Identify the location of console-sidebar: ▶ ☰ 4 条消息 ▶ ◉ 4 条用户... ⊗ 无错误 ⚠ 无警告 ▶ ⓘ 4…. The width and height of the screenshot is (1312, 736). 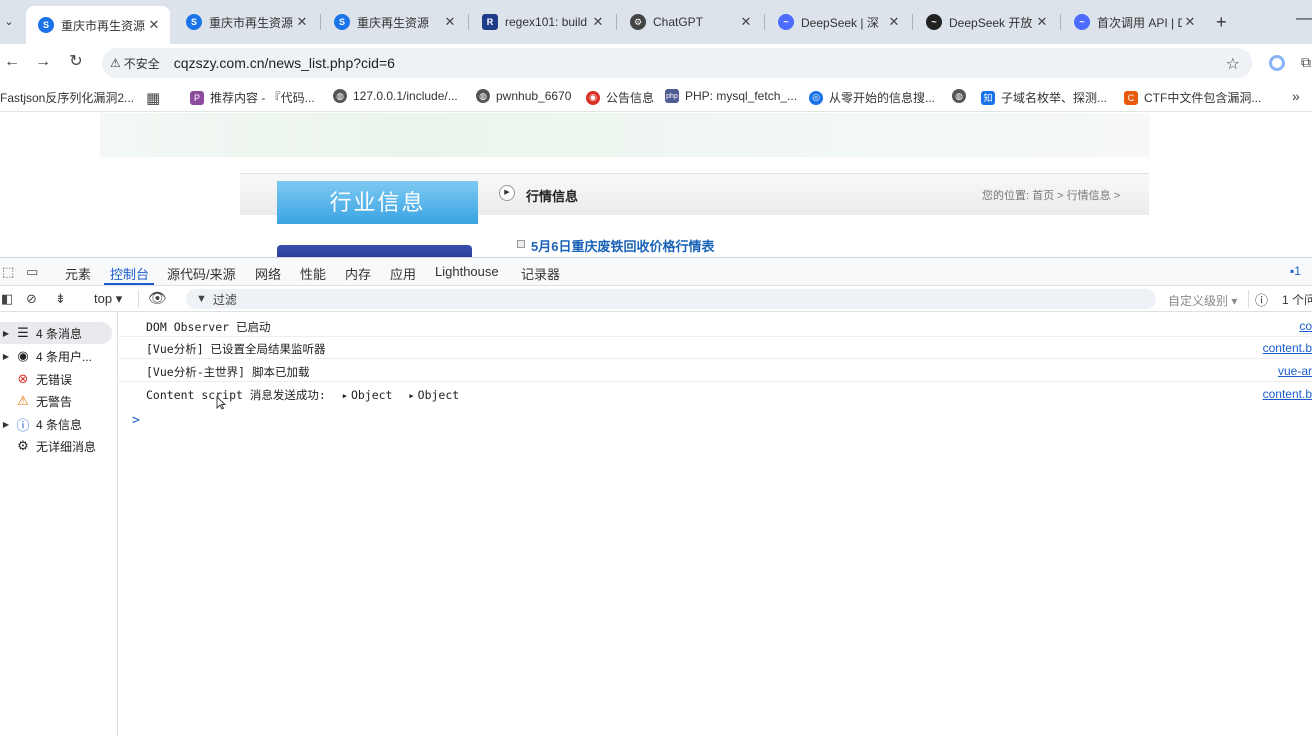
(59, 524).